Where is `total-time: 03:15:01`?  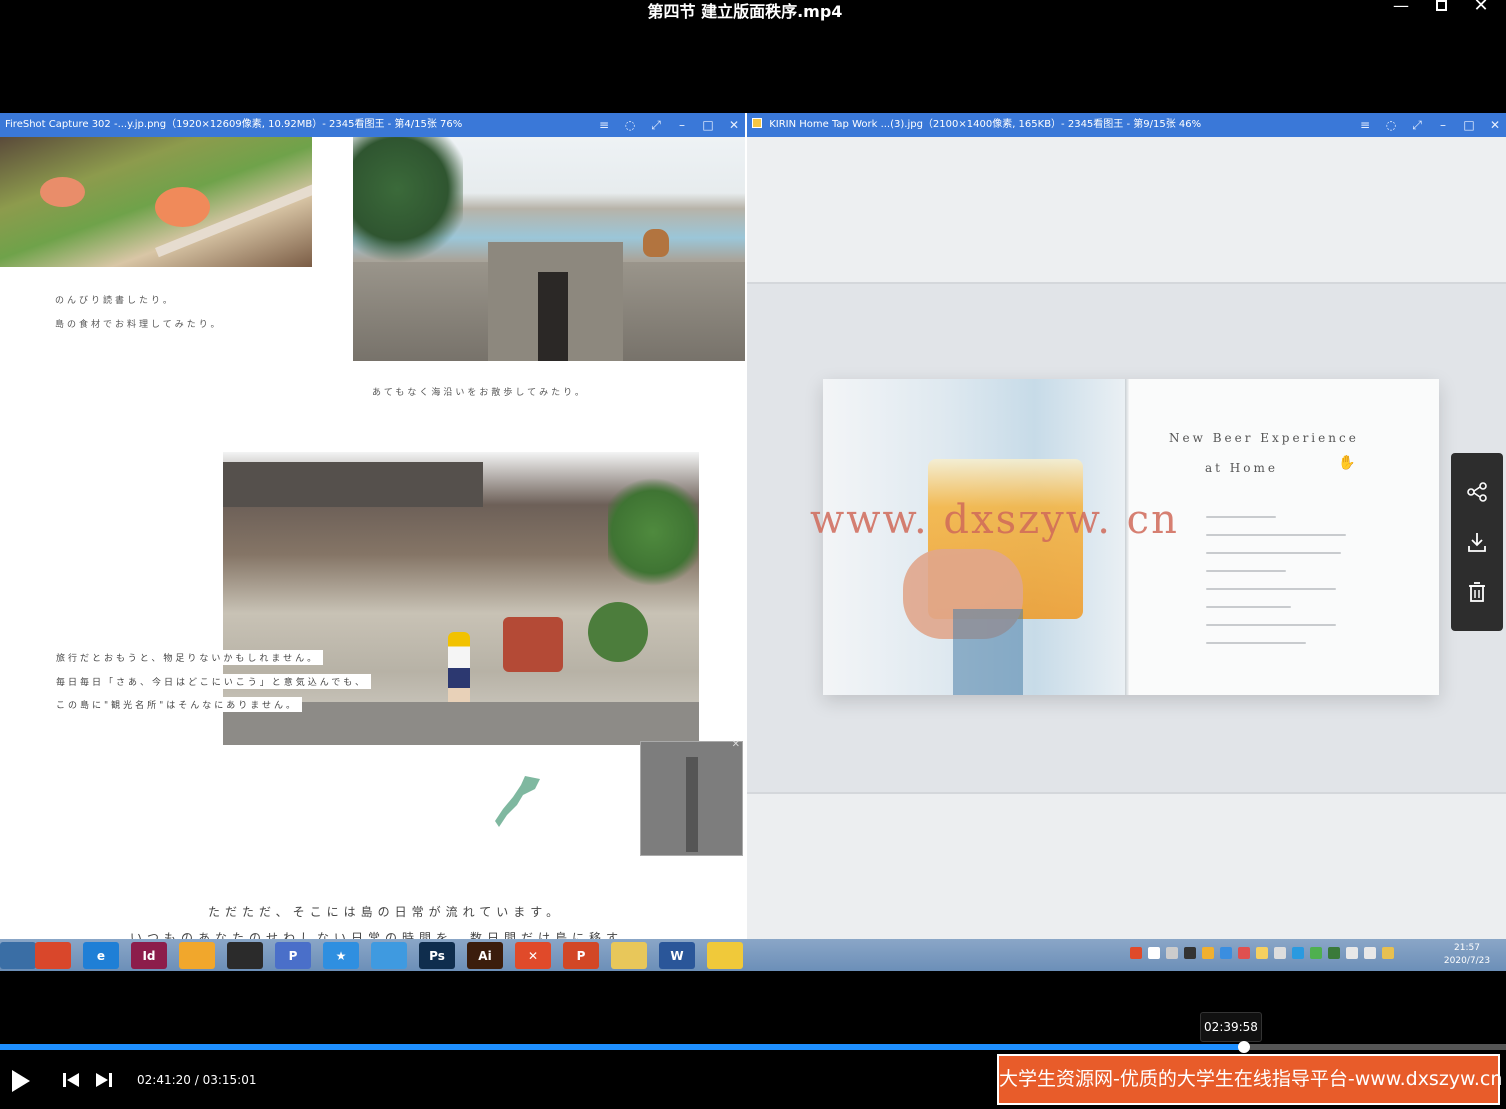 total-time: 03:15:01 is located at coordinates (229, 1080).